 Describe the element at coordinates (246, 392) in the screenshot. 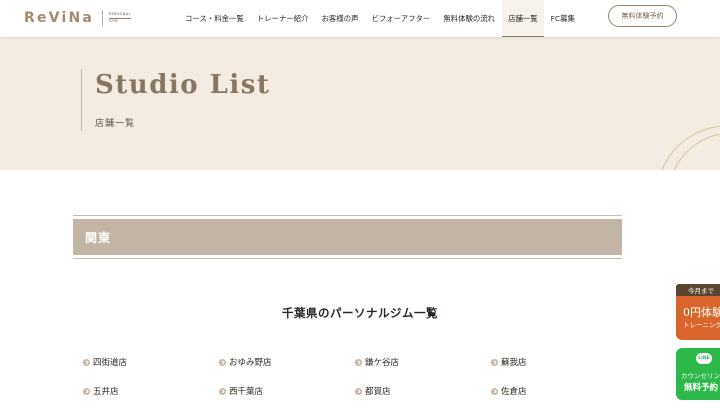

I see `store-name: 西千葉店` at that location.